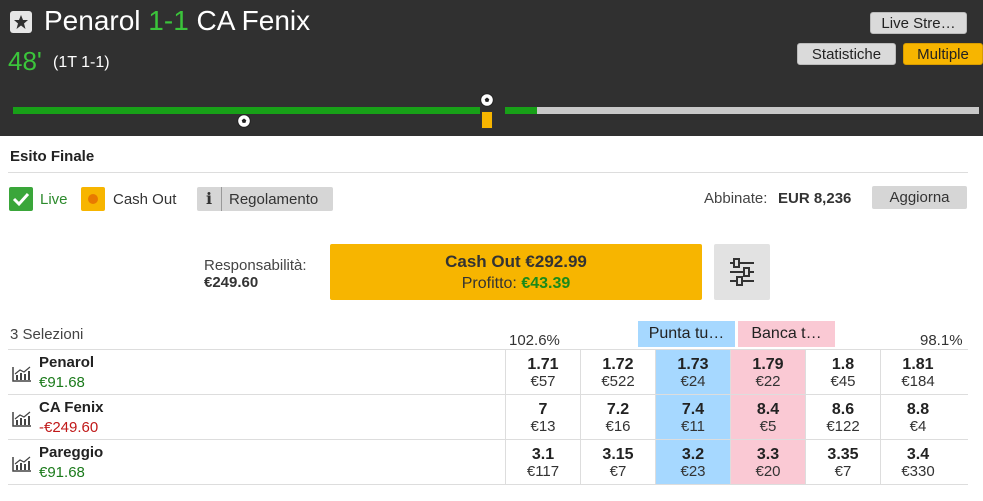 This screenshot has width=983, height=501. I want to click on cashout-label: Cash Out, so click(145, 199).